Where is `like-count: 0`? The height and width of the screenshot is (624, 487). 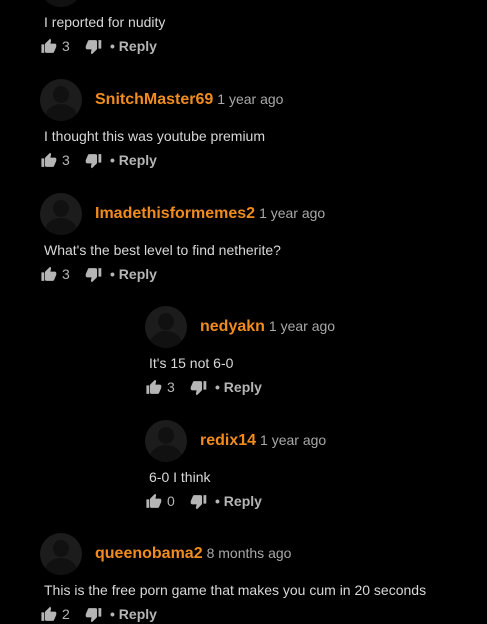
like-count: 0 is located at coordinates (171, 501).